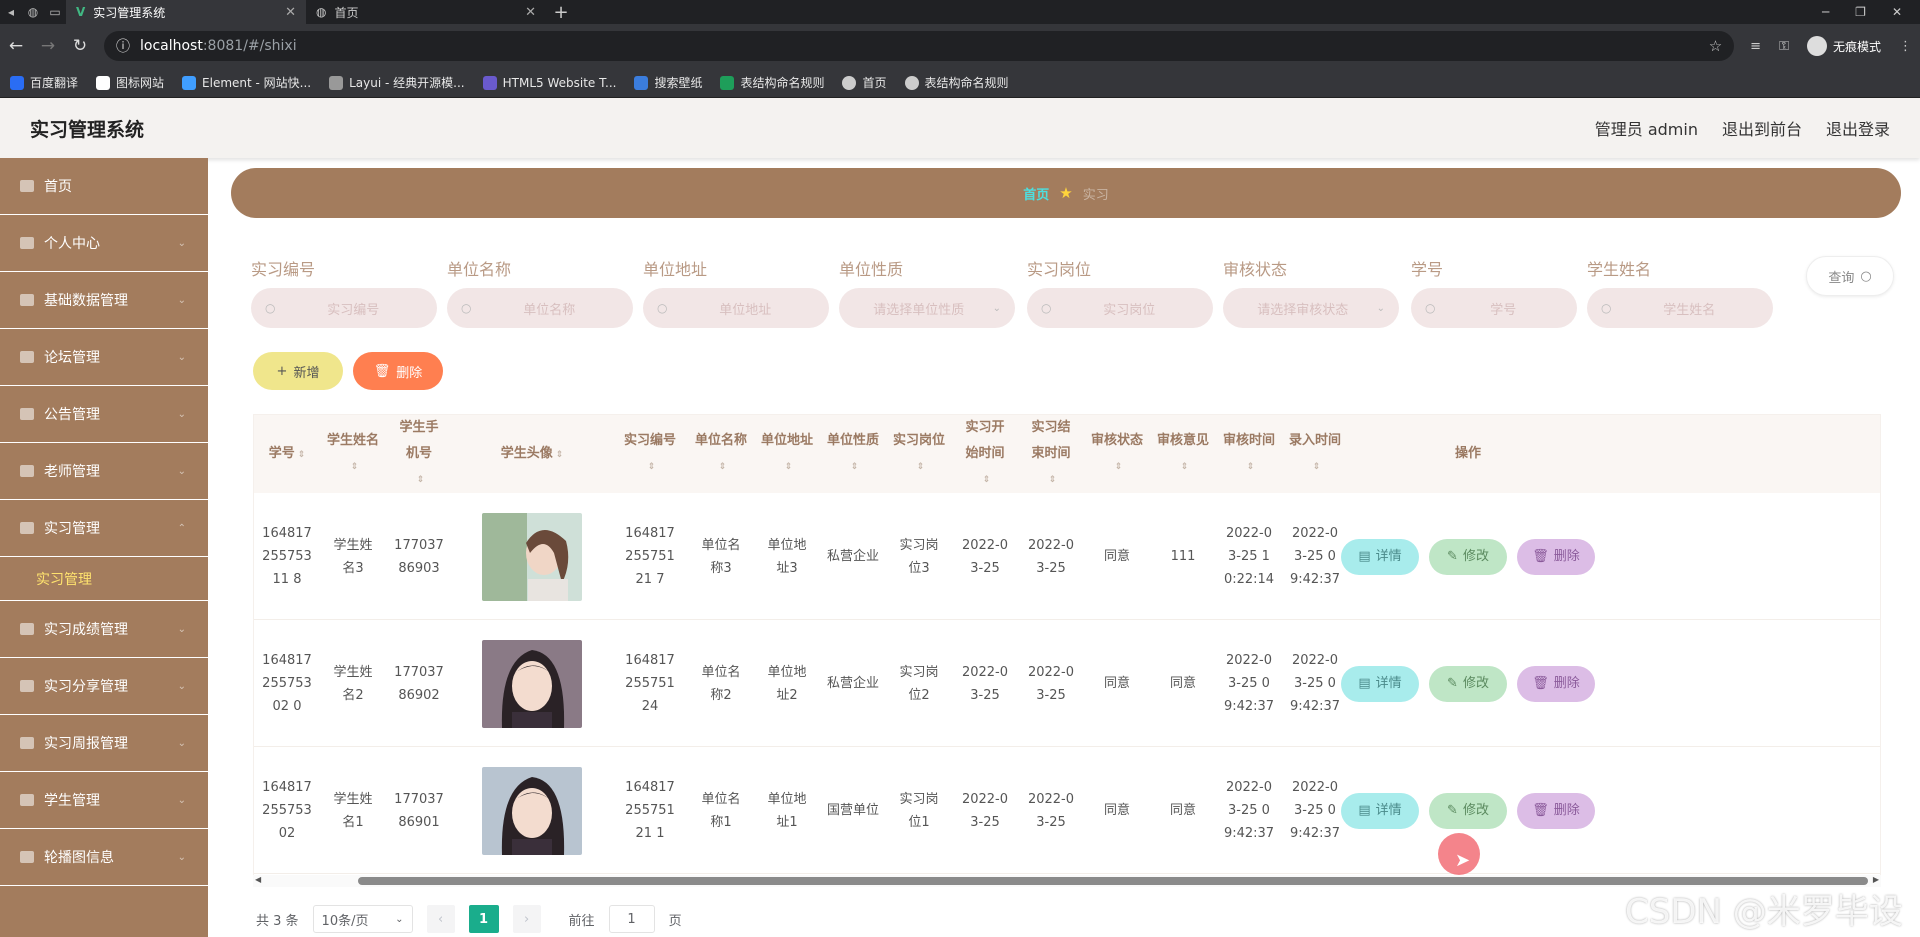 The height and width of the screenshot is (937, 1920). Describe the element at coordinates (104, 686) in the screenshot. I see `sidebar-item-share: 实习分享管理 ⌄` at that location.